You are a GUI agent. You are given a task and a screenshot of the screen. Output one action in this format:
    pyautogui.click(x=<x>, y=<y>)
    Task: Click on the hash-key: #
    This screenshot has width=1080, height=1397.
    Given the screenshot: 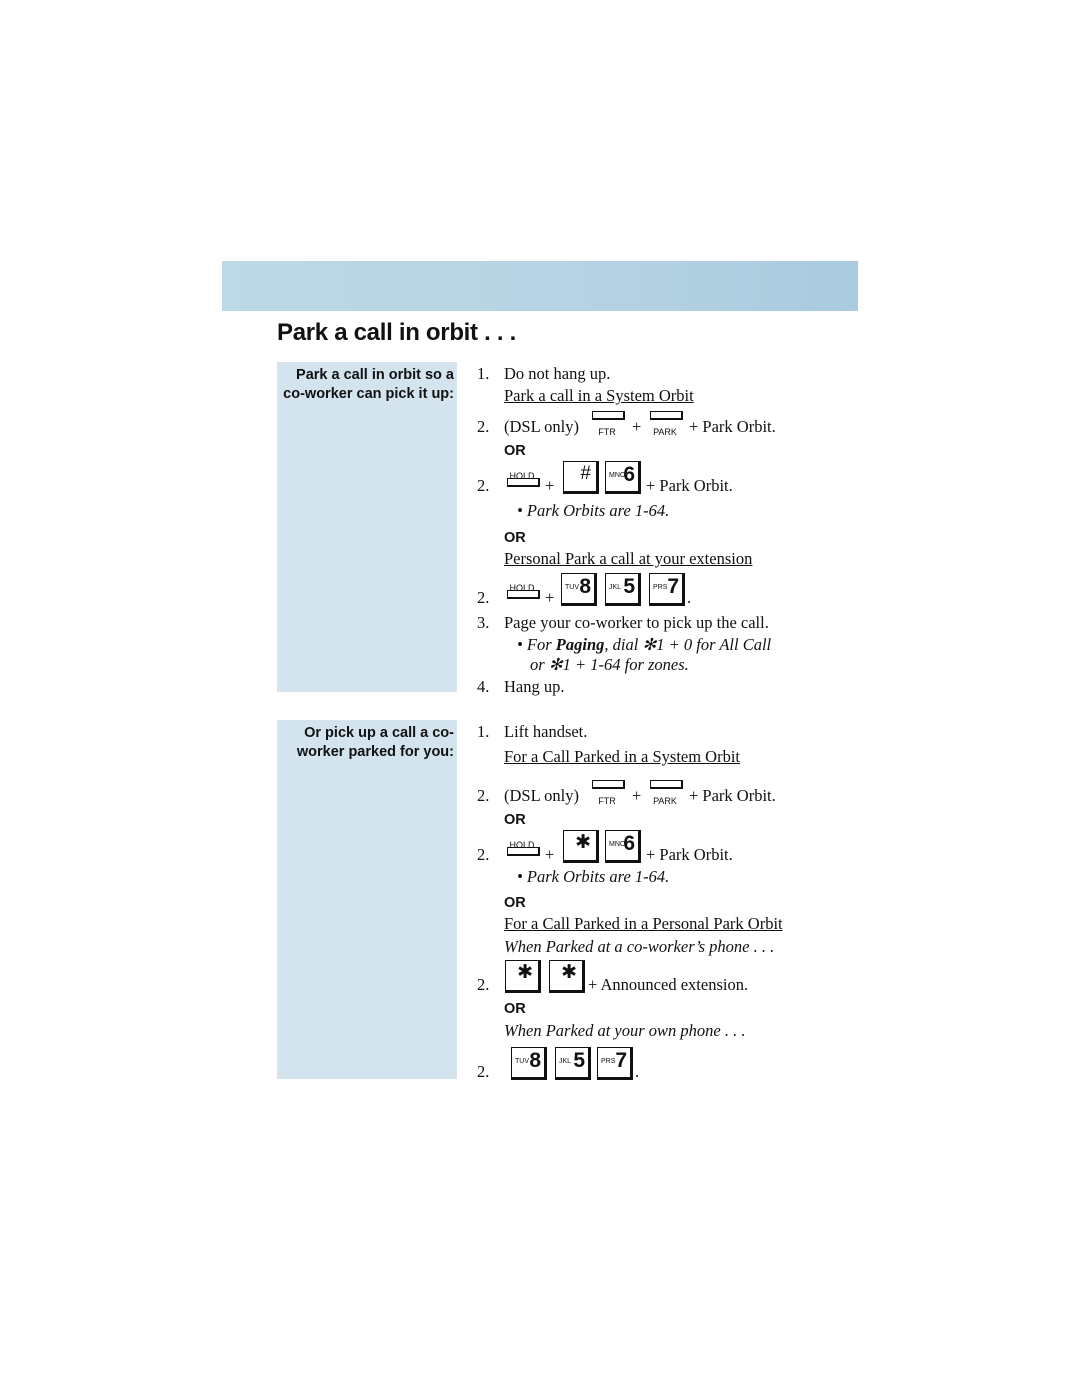 What is the action you would take?
    pyautogui.click(x=581, y=477)
    